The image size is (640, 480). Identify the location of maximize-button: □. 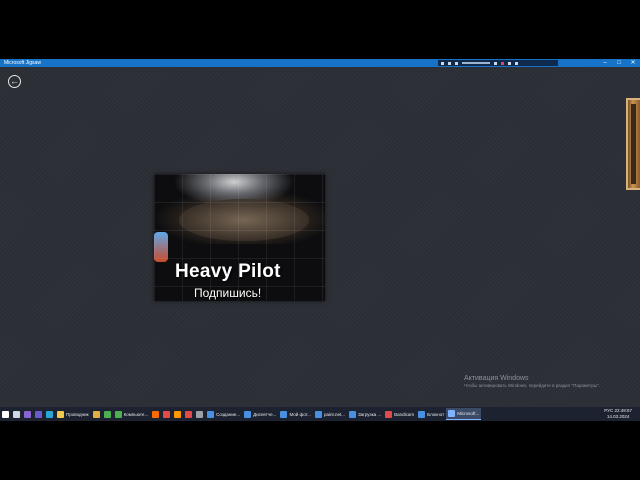
(619, 63).